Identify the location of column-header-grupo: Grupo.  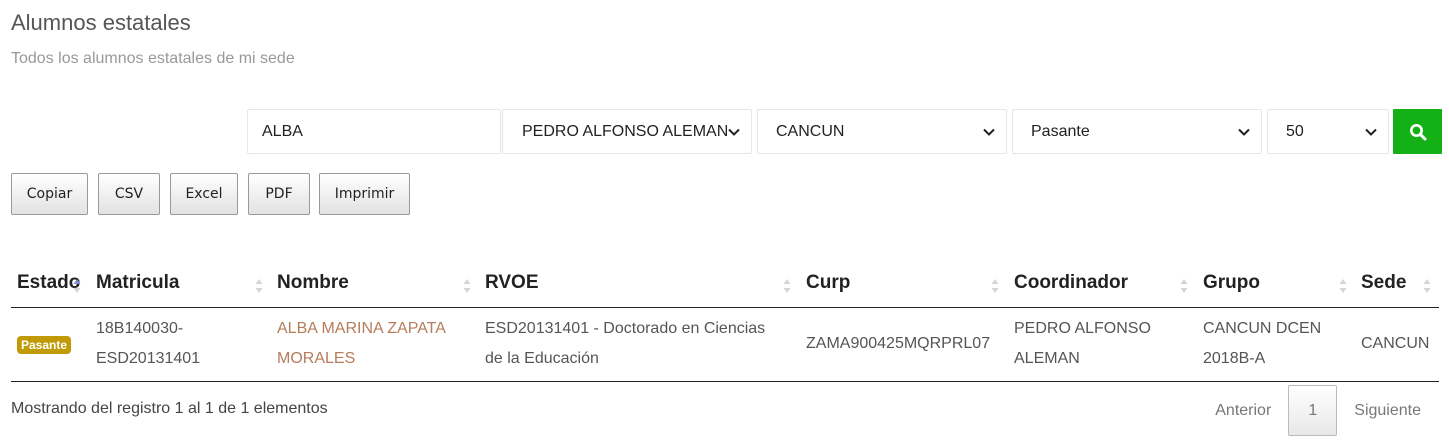
(1231, 283).